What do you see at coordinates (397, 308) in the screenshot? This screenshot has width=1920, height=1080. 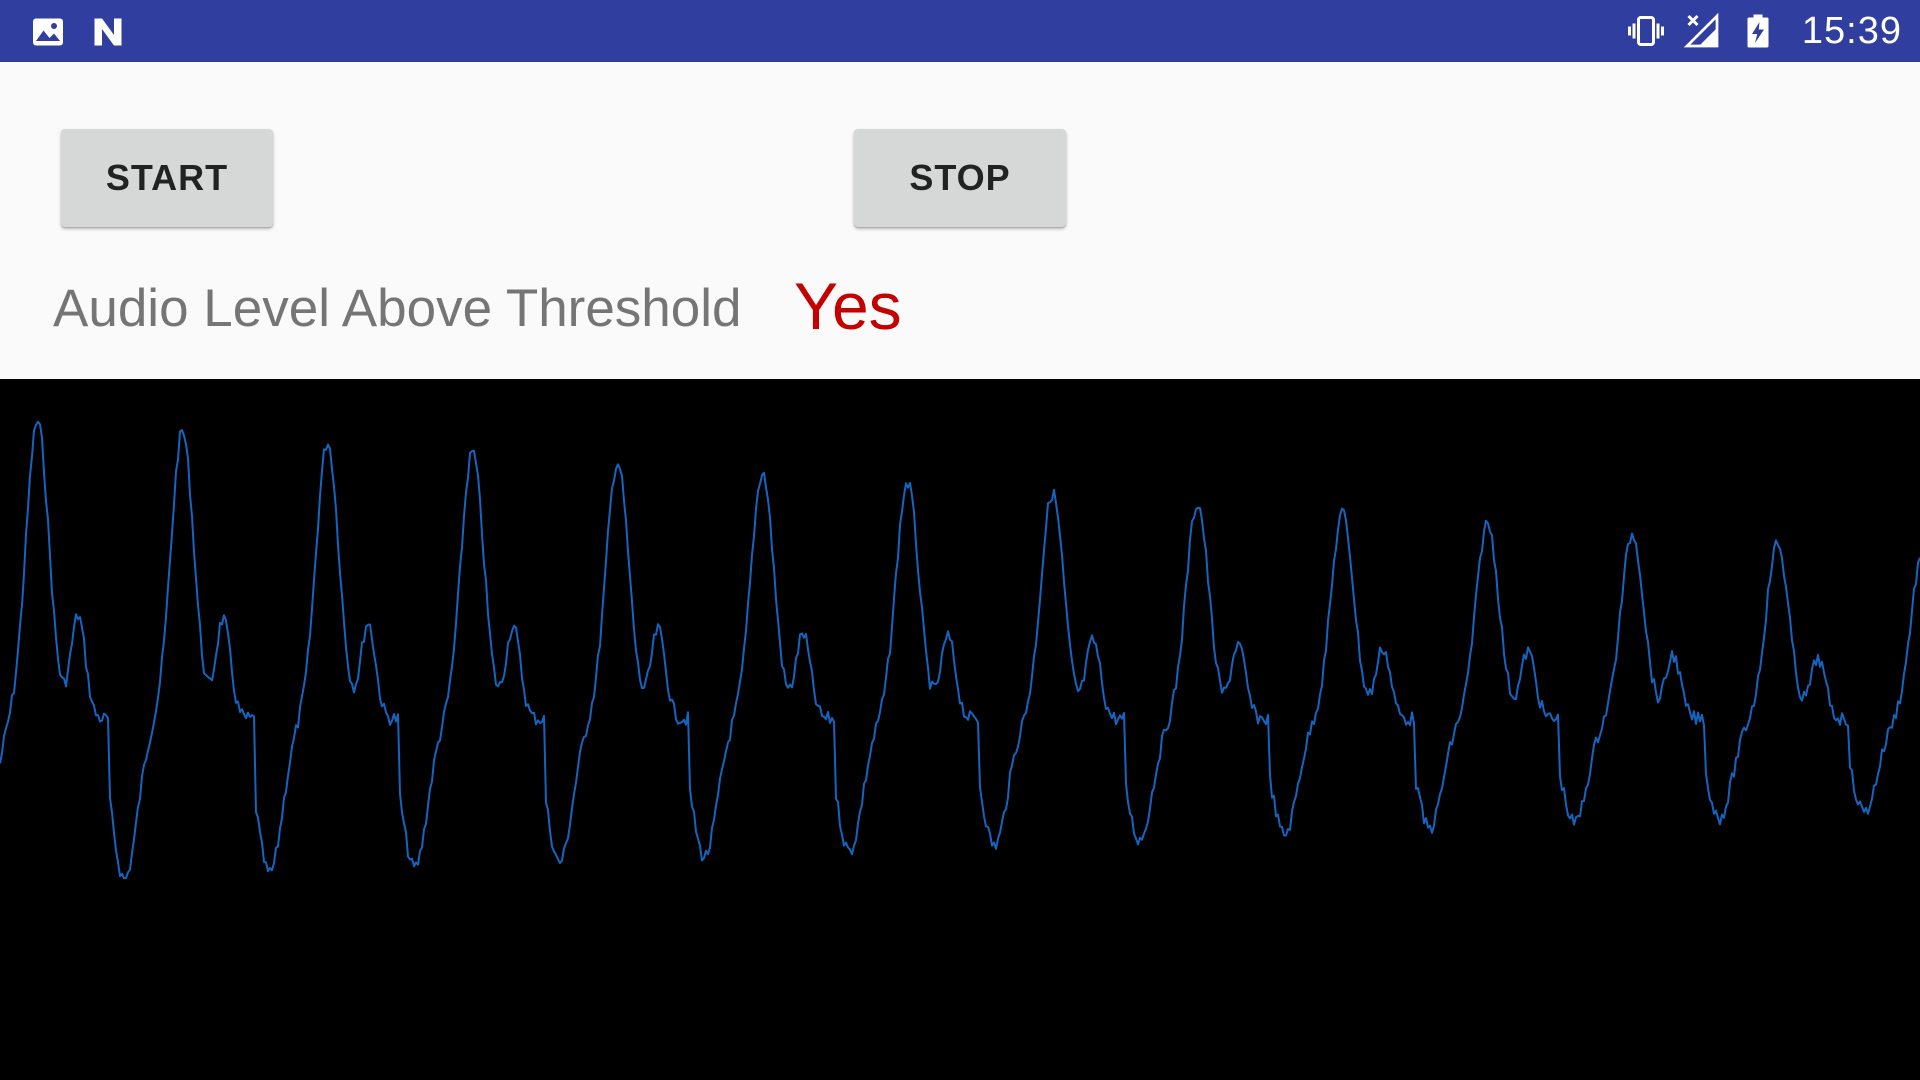 I see `threshold-label: Audio Level Above Threshold` at bounding box center [397, 308].